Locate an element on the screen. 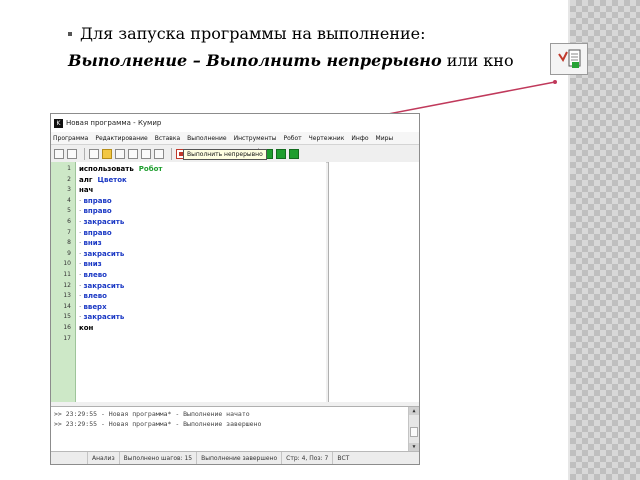 This screenshot has width=640, height=480. console-scrollbar: ▲ ▼ is located at coordinates (413, 429).